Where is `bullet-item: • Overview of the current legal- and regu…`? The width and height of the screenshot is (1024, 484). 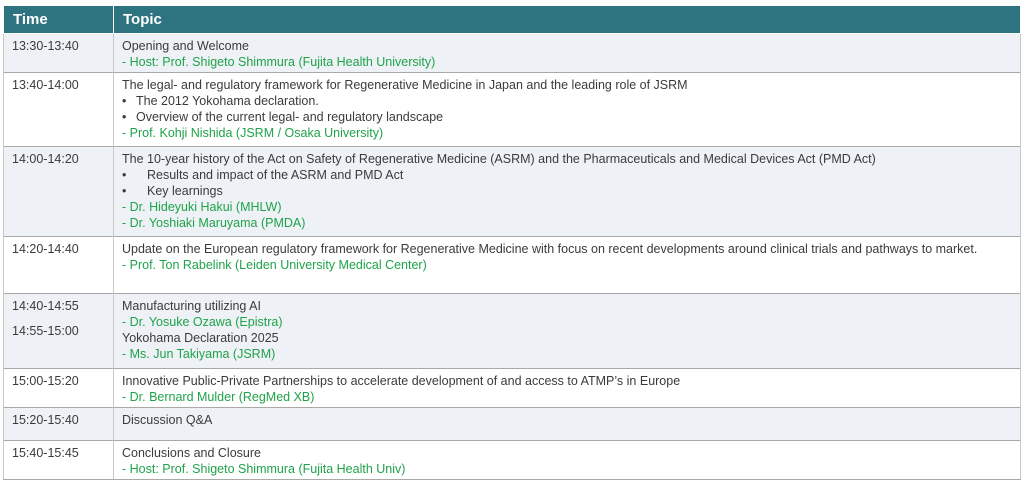 bullet-item: • Overview of the current legal- and regu… is located at coordinates (283, 117).